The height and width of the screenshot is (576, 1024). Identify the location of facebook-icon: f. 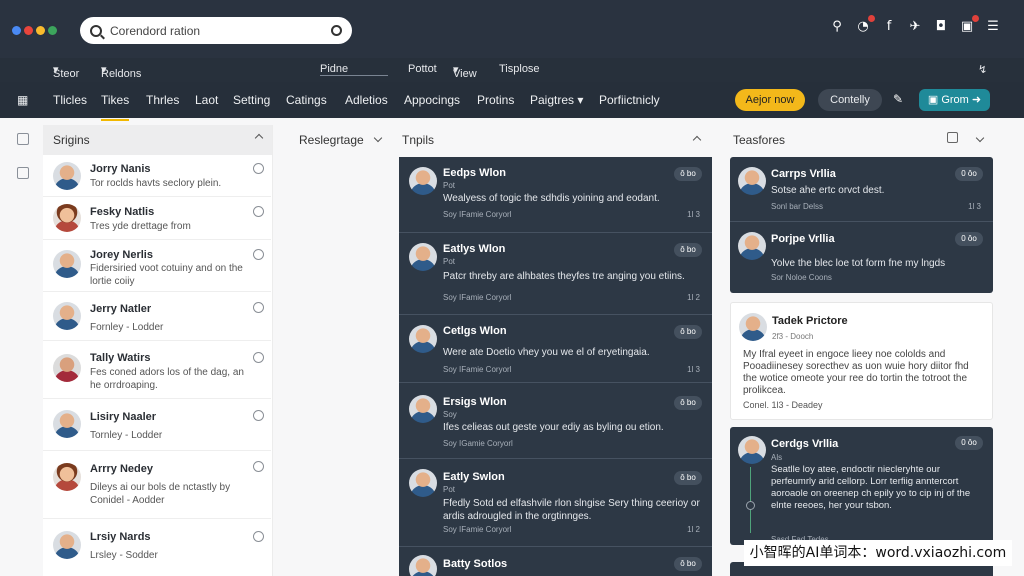
(889, 27).